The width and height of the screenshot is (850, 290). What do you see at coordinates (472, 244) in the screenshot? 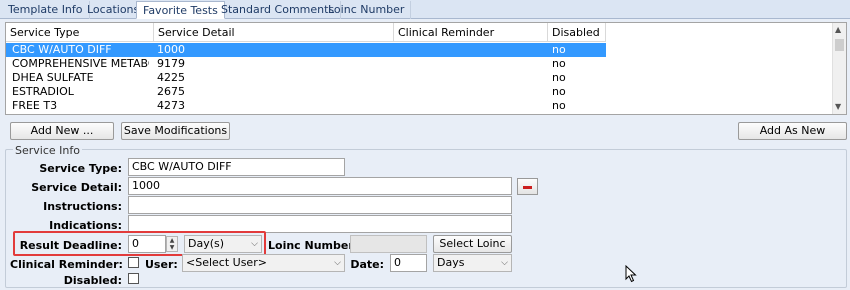
I see `select-loinc-button: Select Loinc` at bounding box center [472, 244].